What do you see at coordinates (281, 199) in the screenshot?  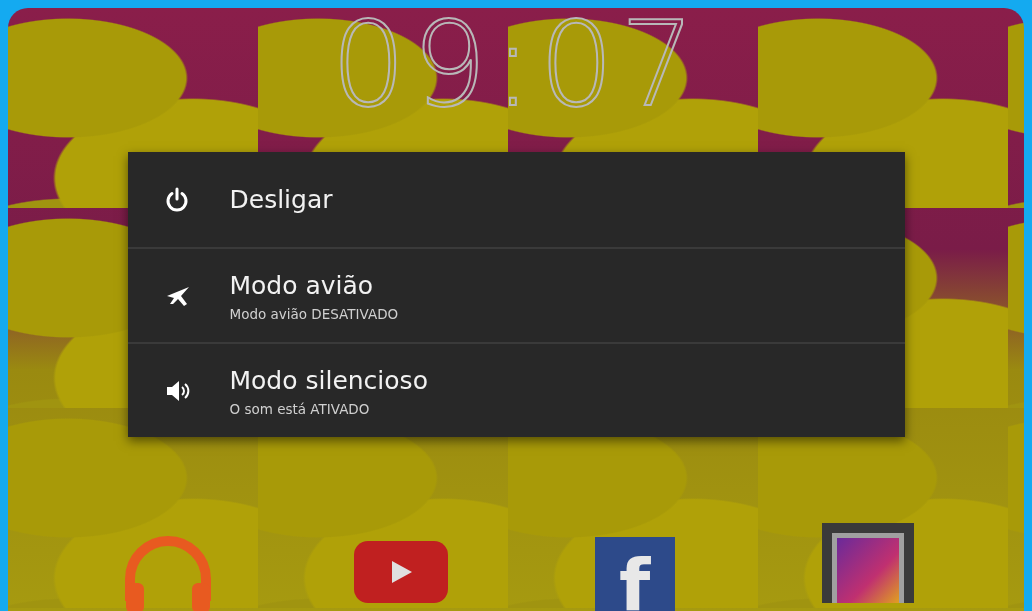 I see `menu-item-title: Desligar` at bounding box center [281, 199].